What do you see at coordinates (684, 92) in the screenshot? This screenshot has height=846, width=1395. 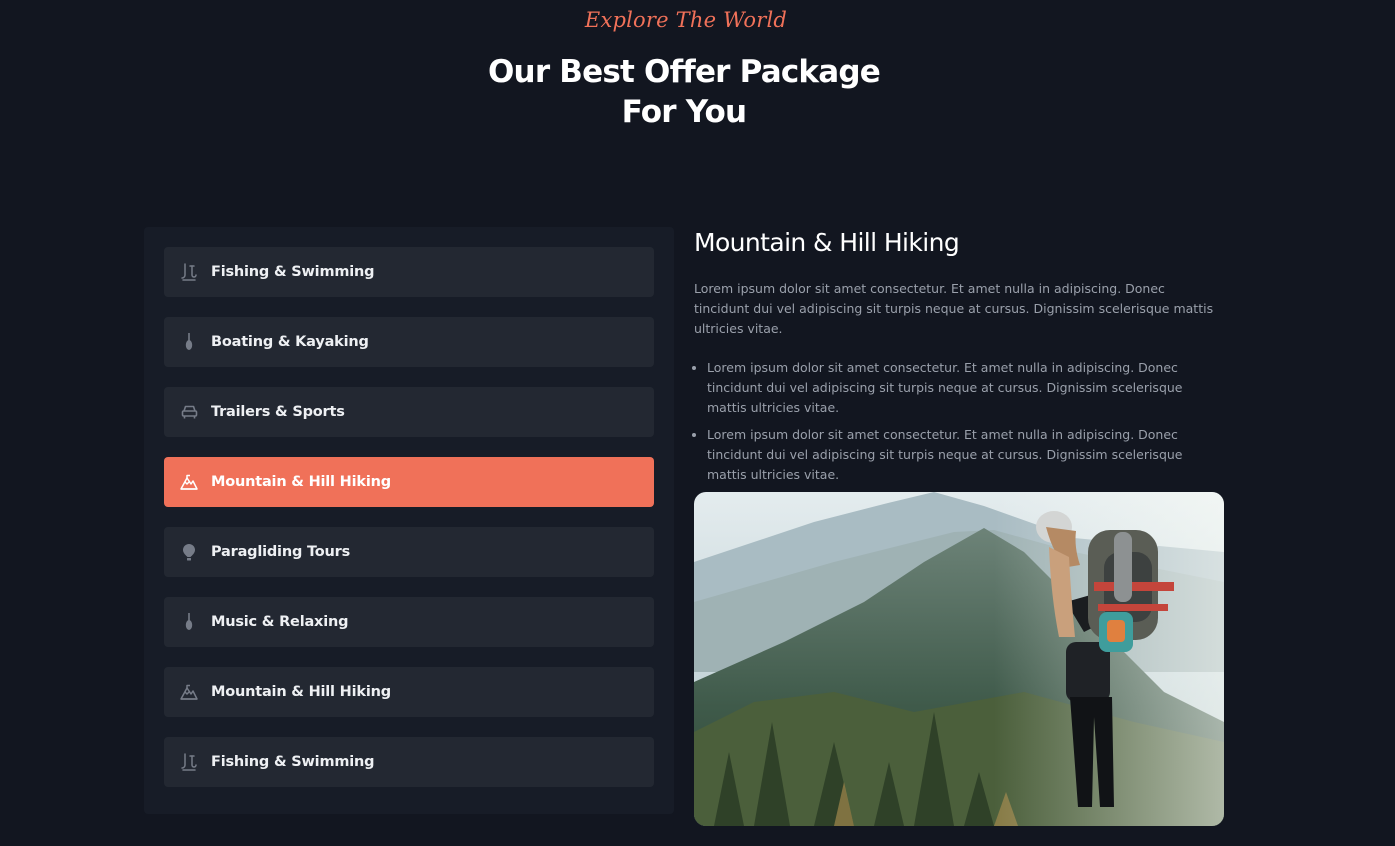 I see `section-title: Our Best Offer Package For You` at bounding box center [684, 92].